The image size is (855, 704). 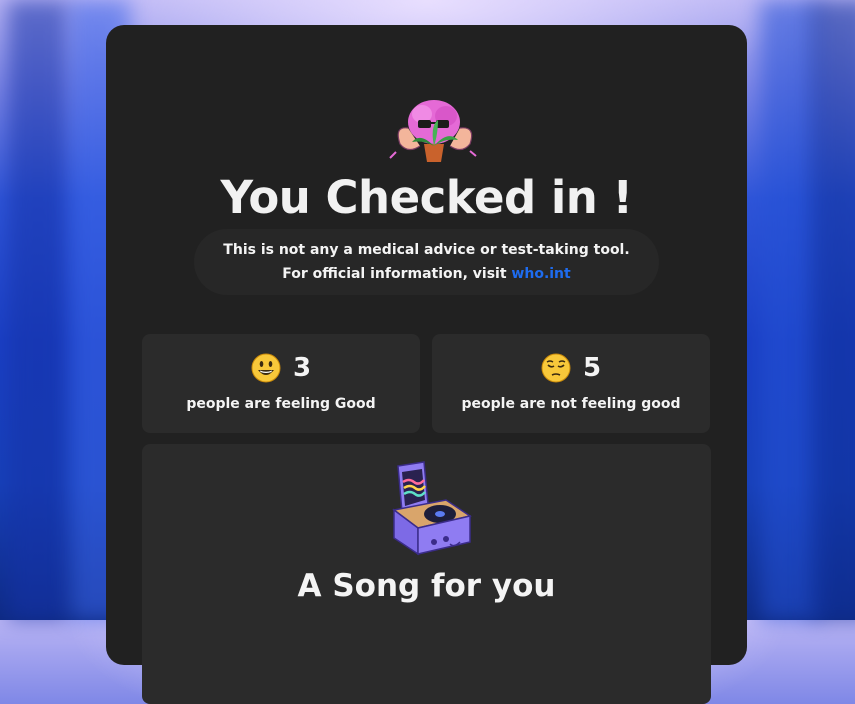 What do you see at coordinates (571, 404) in the screenshot?
I see `stat-not-good-label: people are not feeling good` at bounding box center [571, 404].